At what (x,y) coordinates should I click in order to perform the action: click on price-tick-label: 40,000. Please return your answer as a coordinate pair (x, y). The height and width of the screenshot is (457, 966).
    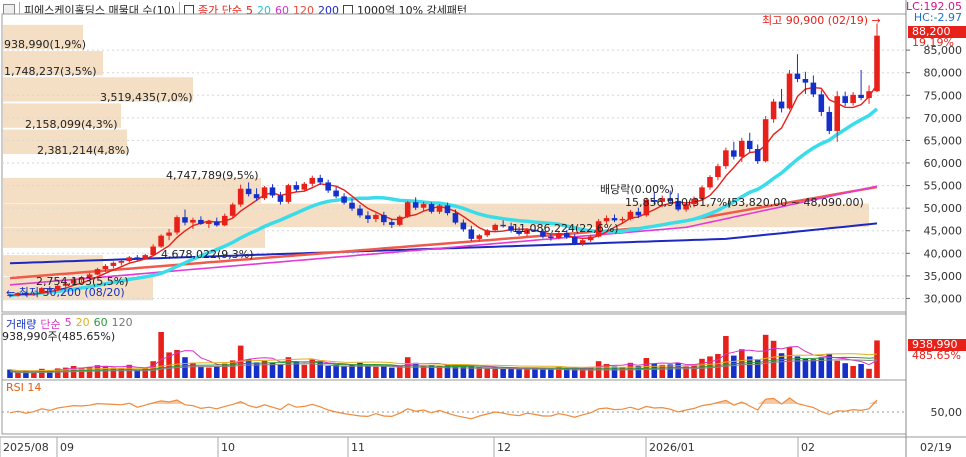
    Looking at the image, I should click on (943, 253).